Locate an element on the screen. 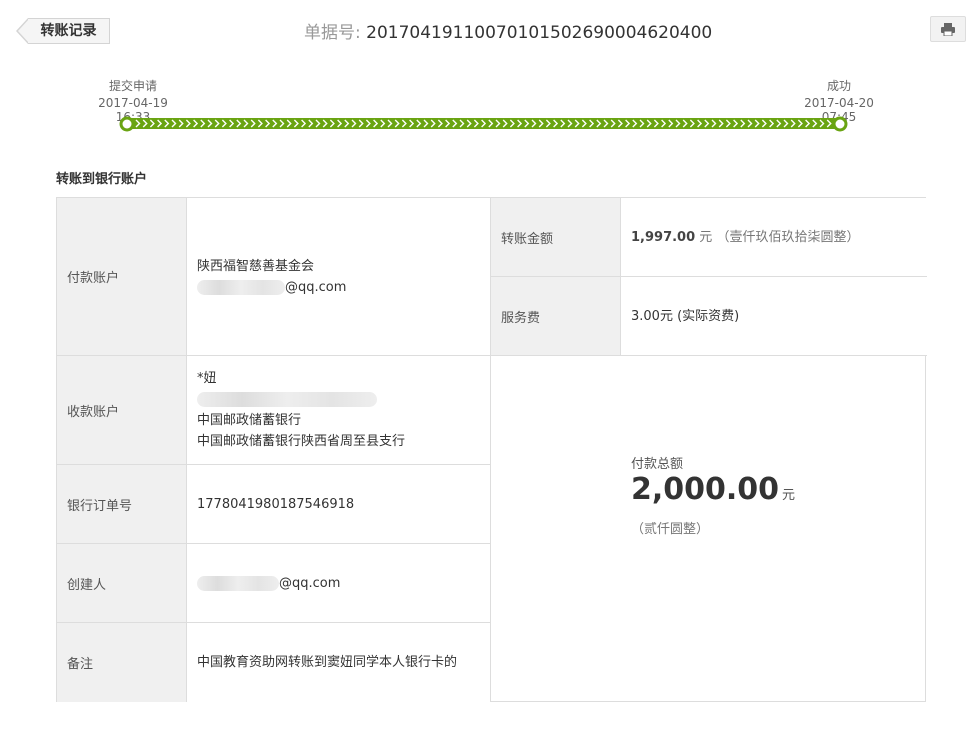 The height and width of the screenshot is (733, 975). total-amount-in-words: （贰仟圆整） is located at coordinates (670, 529).